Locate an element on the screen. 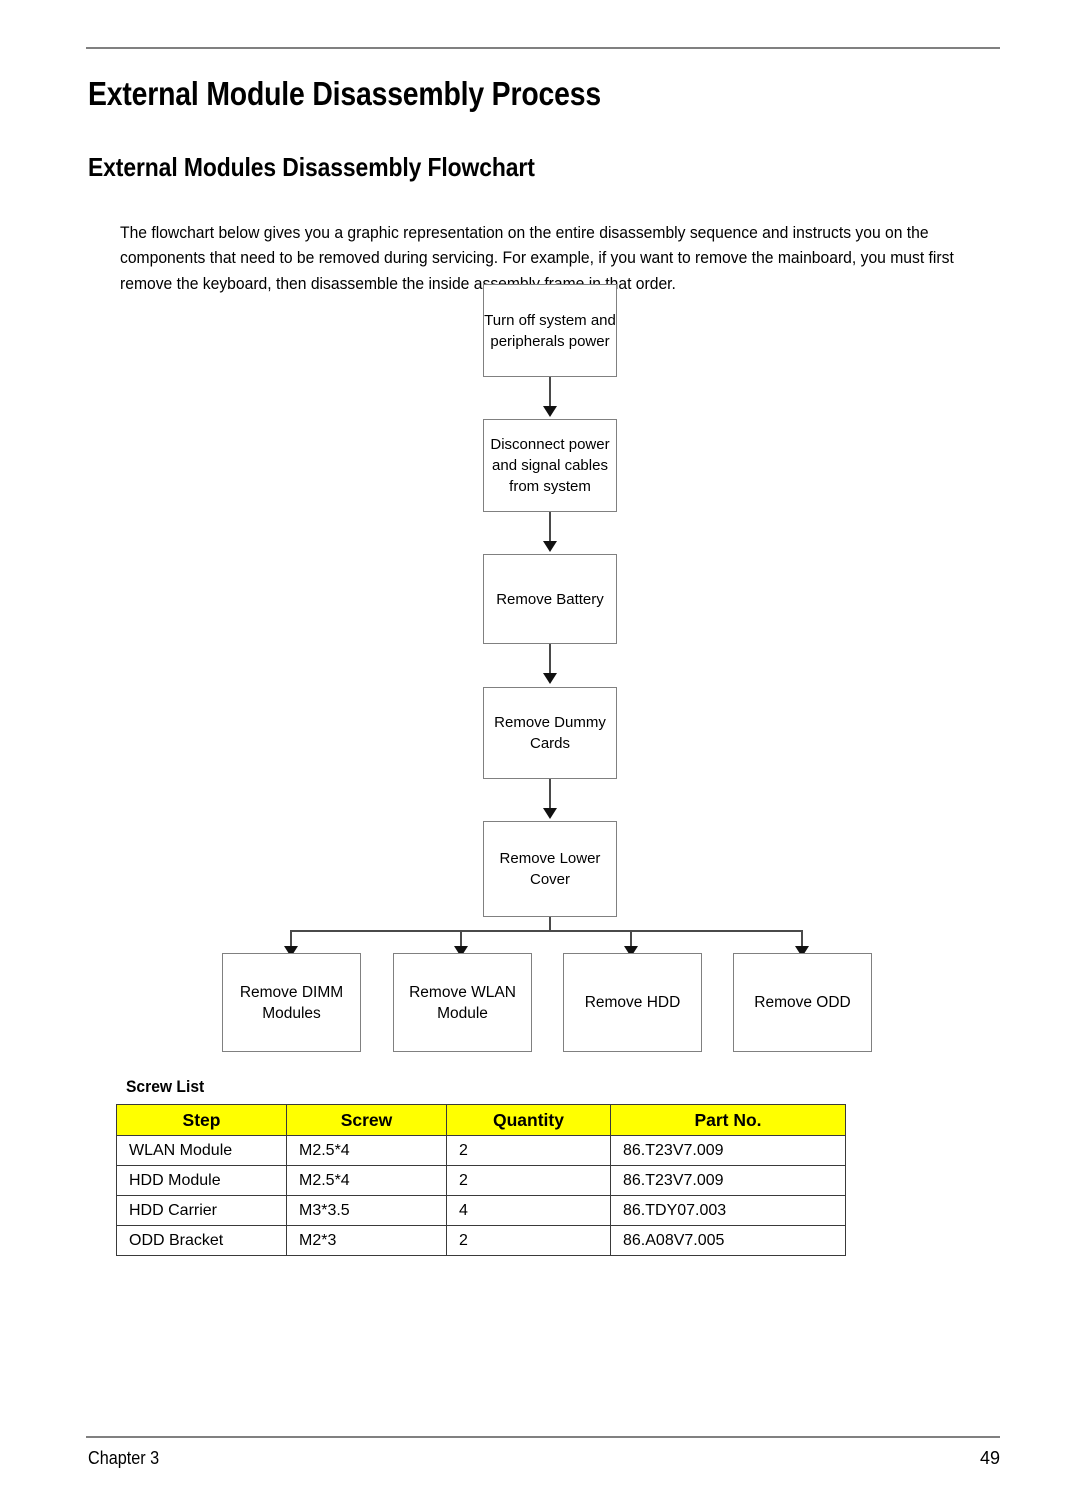  cell-step: WLAN Module is located at coordinates (201, 1150).